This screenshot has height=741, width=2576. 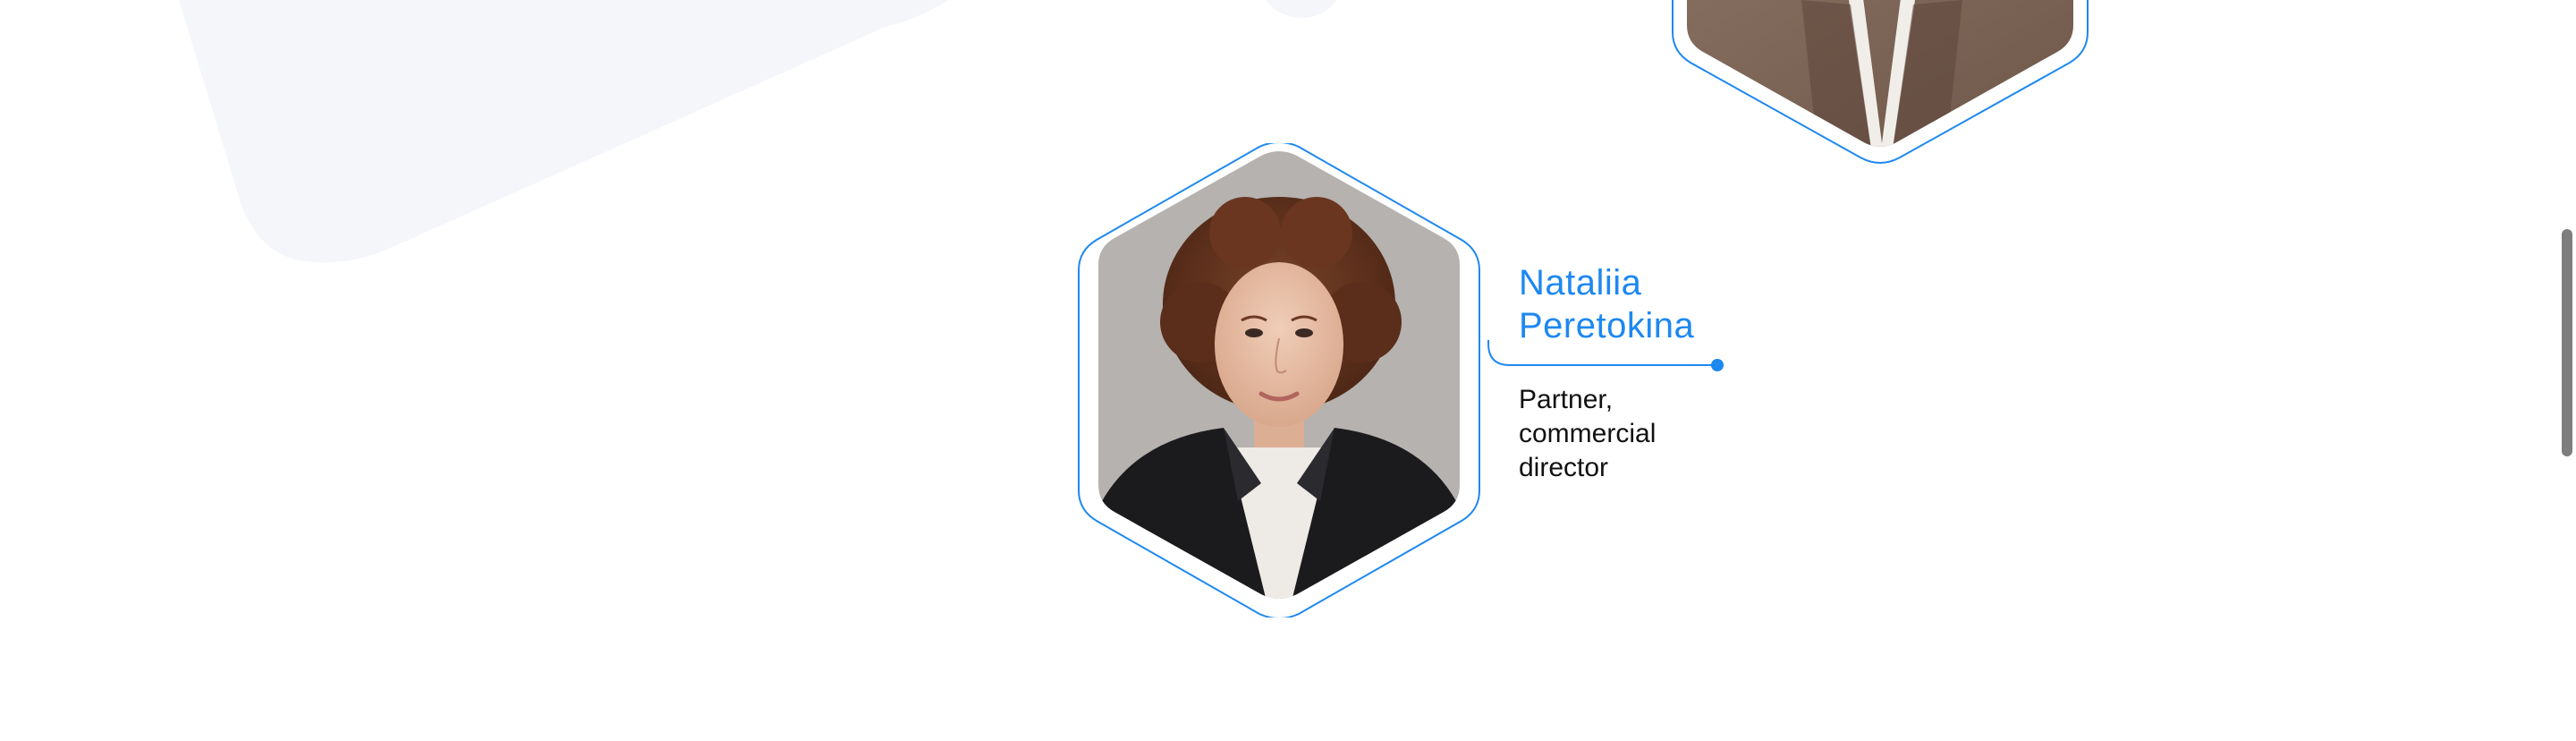 I want to click on member-role-line-3: director, so click(x=1564, y=467).